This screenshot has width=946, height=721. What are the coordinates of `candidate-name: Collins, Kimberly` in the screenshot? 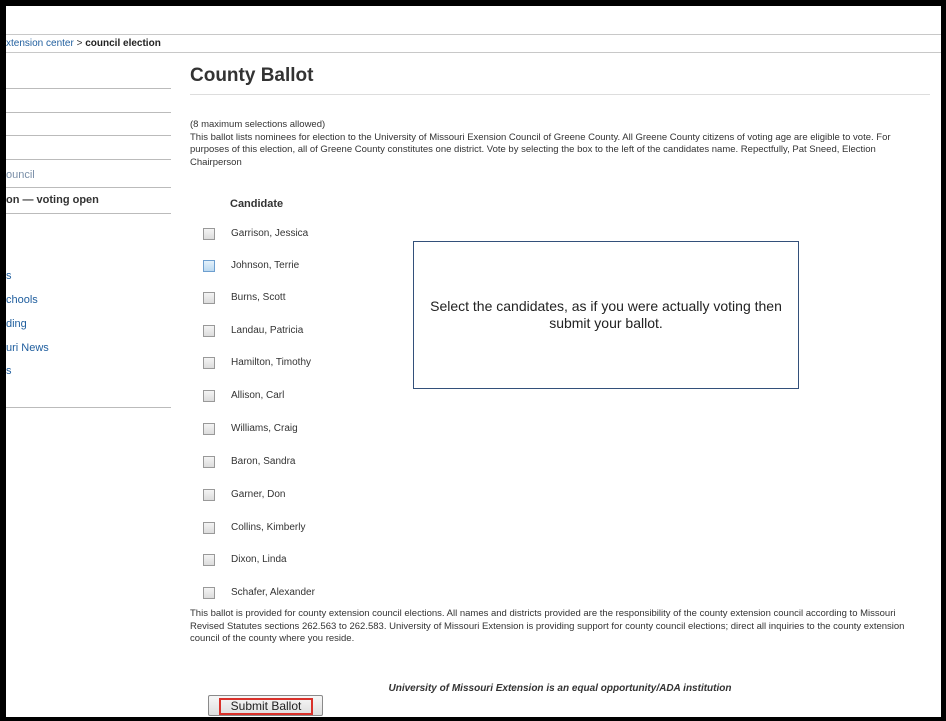 It's located at (268, 527).